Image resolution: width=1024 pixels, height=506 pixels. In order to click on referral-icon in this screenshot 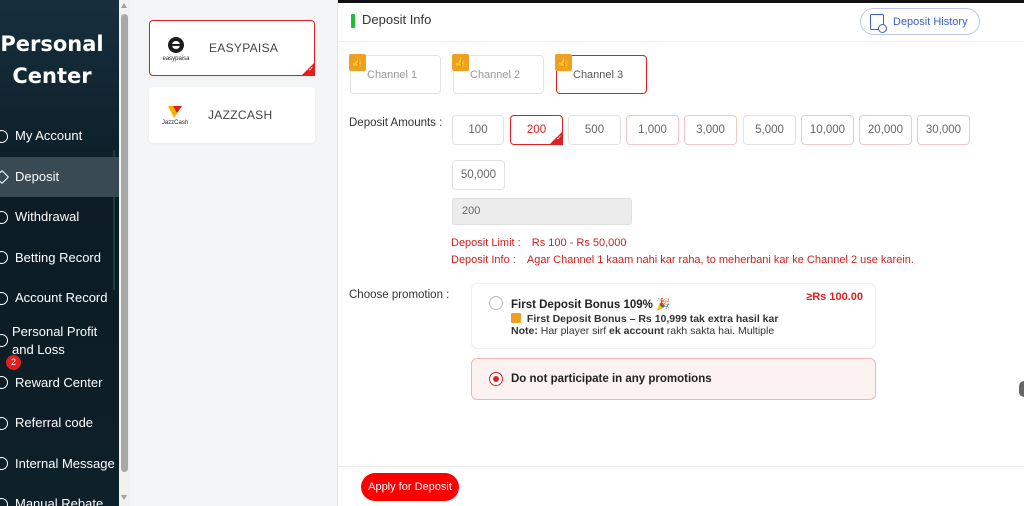, I will do `click(4, 423)`.